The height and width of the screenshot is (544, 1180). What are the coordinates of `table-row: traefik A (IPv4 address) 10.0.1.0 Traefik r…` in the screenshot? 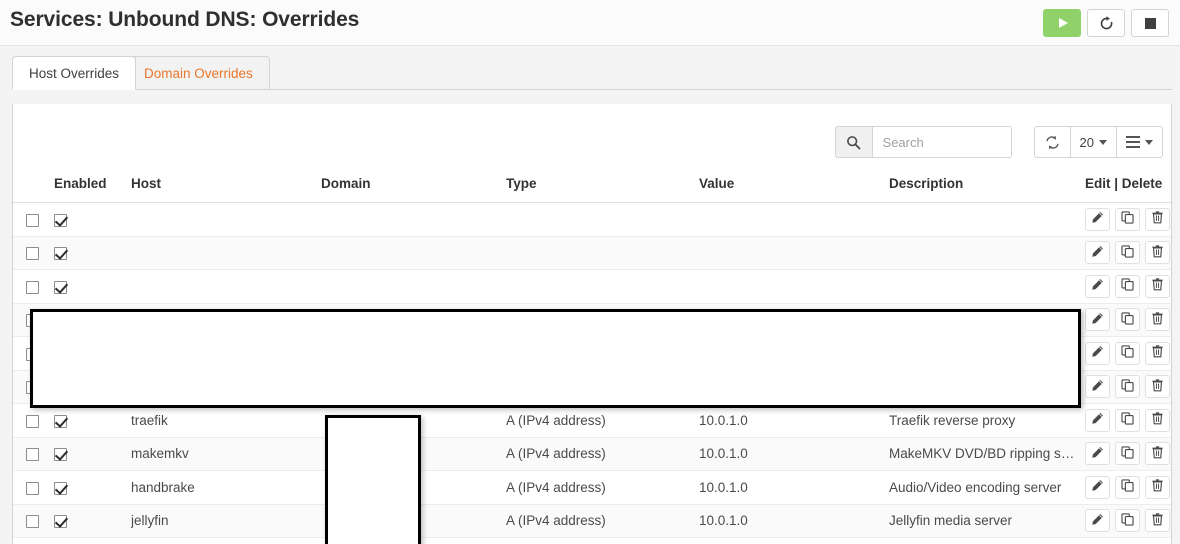 It's located at (592, 420).